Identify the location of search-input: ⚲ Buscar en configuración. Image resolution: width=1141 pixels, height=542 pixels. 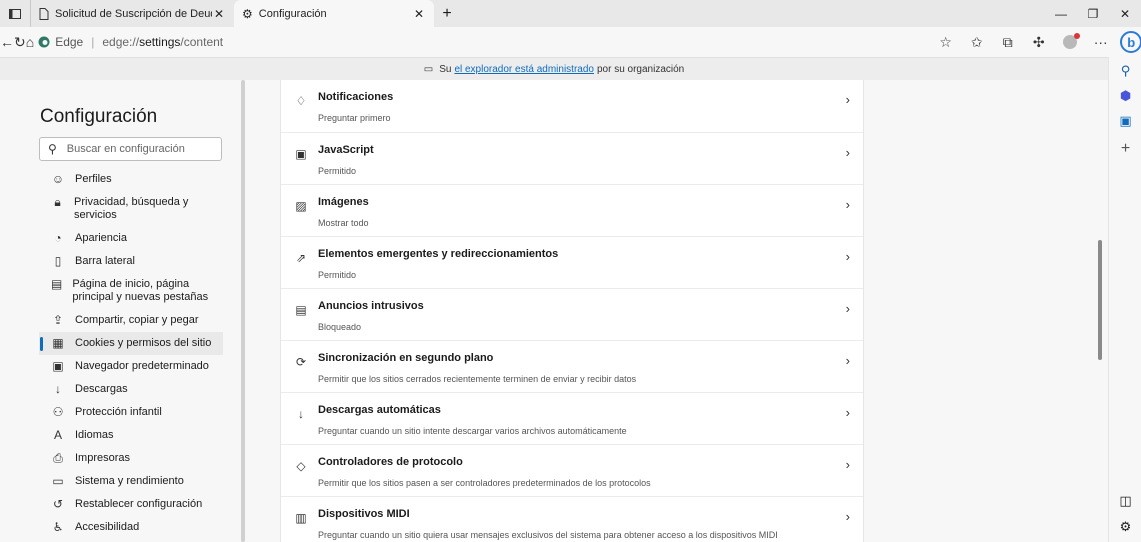
(130, 149).